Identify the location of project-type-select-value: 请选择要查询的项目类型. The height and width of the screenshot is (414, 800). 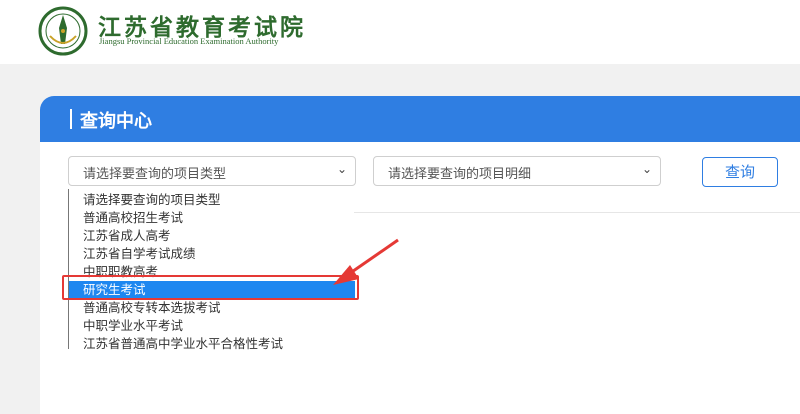
(155, 174).